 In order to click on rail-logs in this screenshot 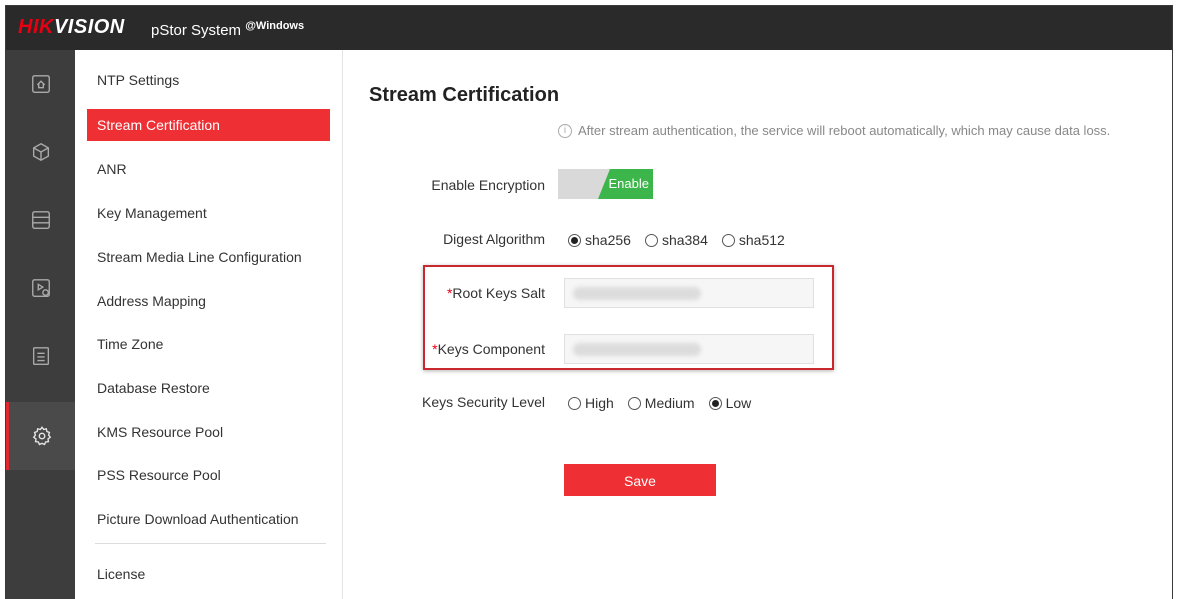, I will do `click(40, 356)`.